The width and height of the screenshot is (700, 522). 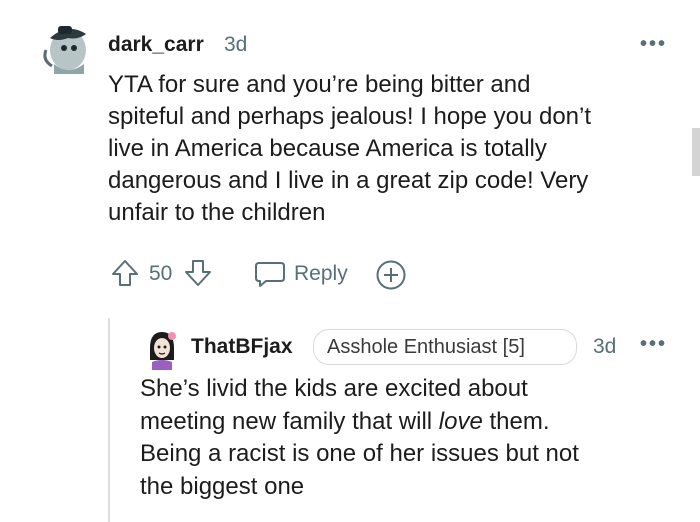 I want to click on reply-line: She’s livid the kids are excited about, so click(x=334, y=388).